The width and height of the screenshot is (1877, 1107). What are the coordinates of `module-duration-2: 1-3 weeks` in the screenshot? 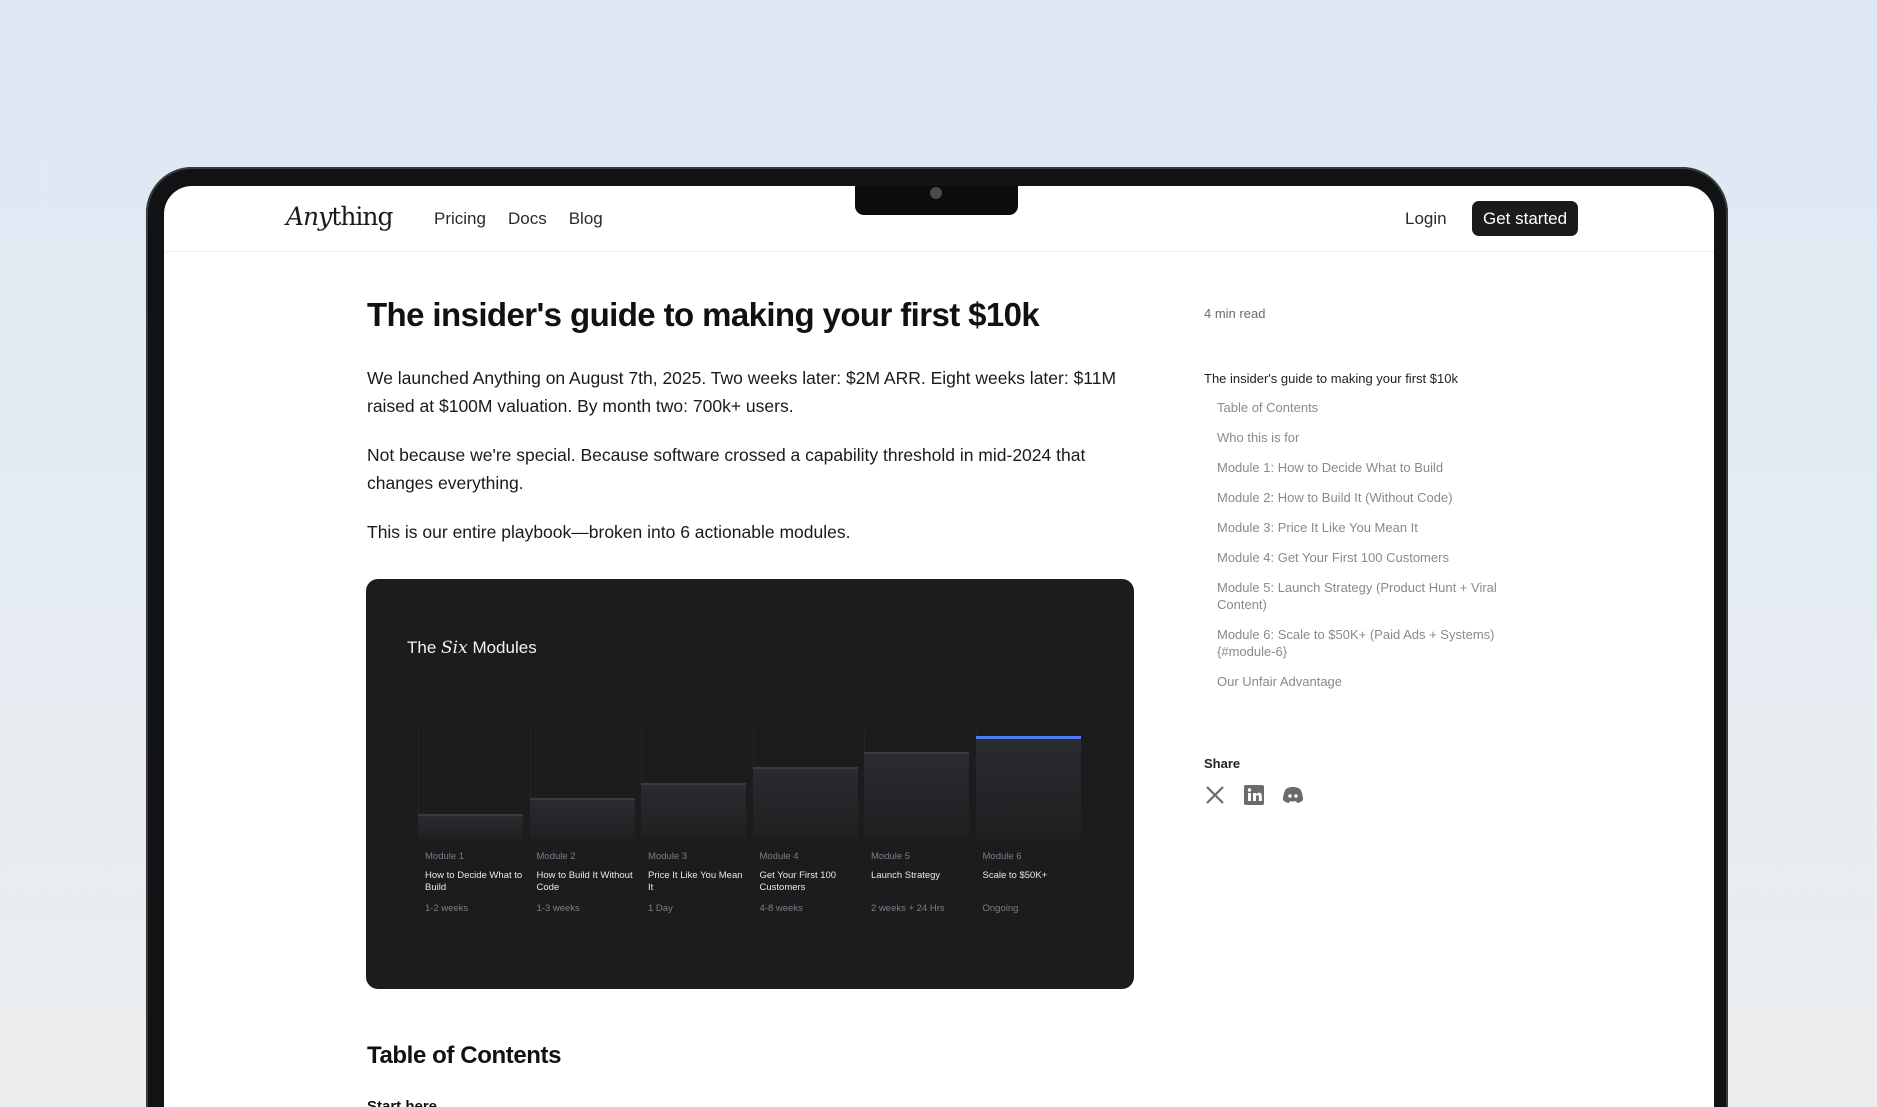 It's located at (558, 908).